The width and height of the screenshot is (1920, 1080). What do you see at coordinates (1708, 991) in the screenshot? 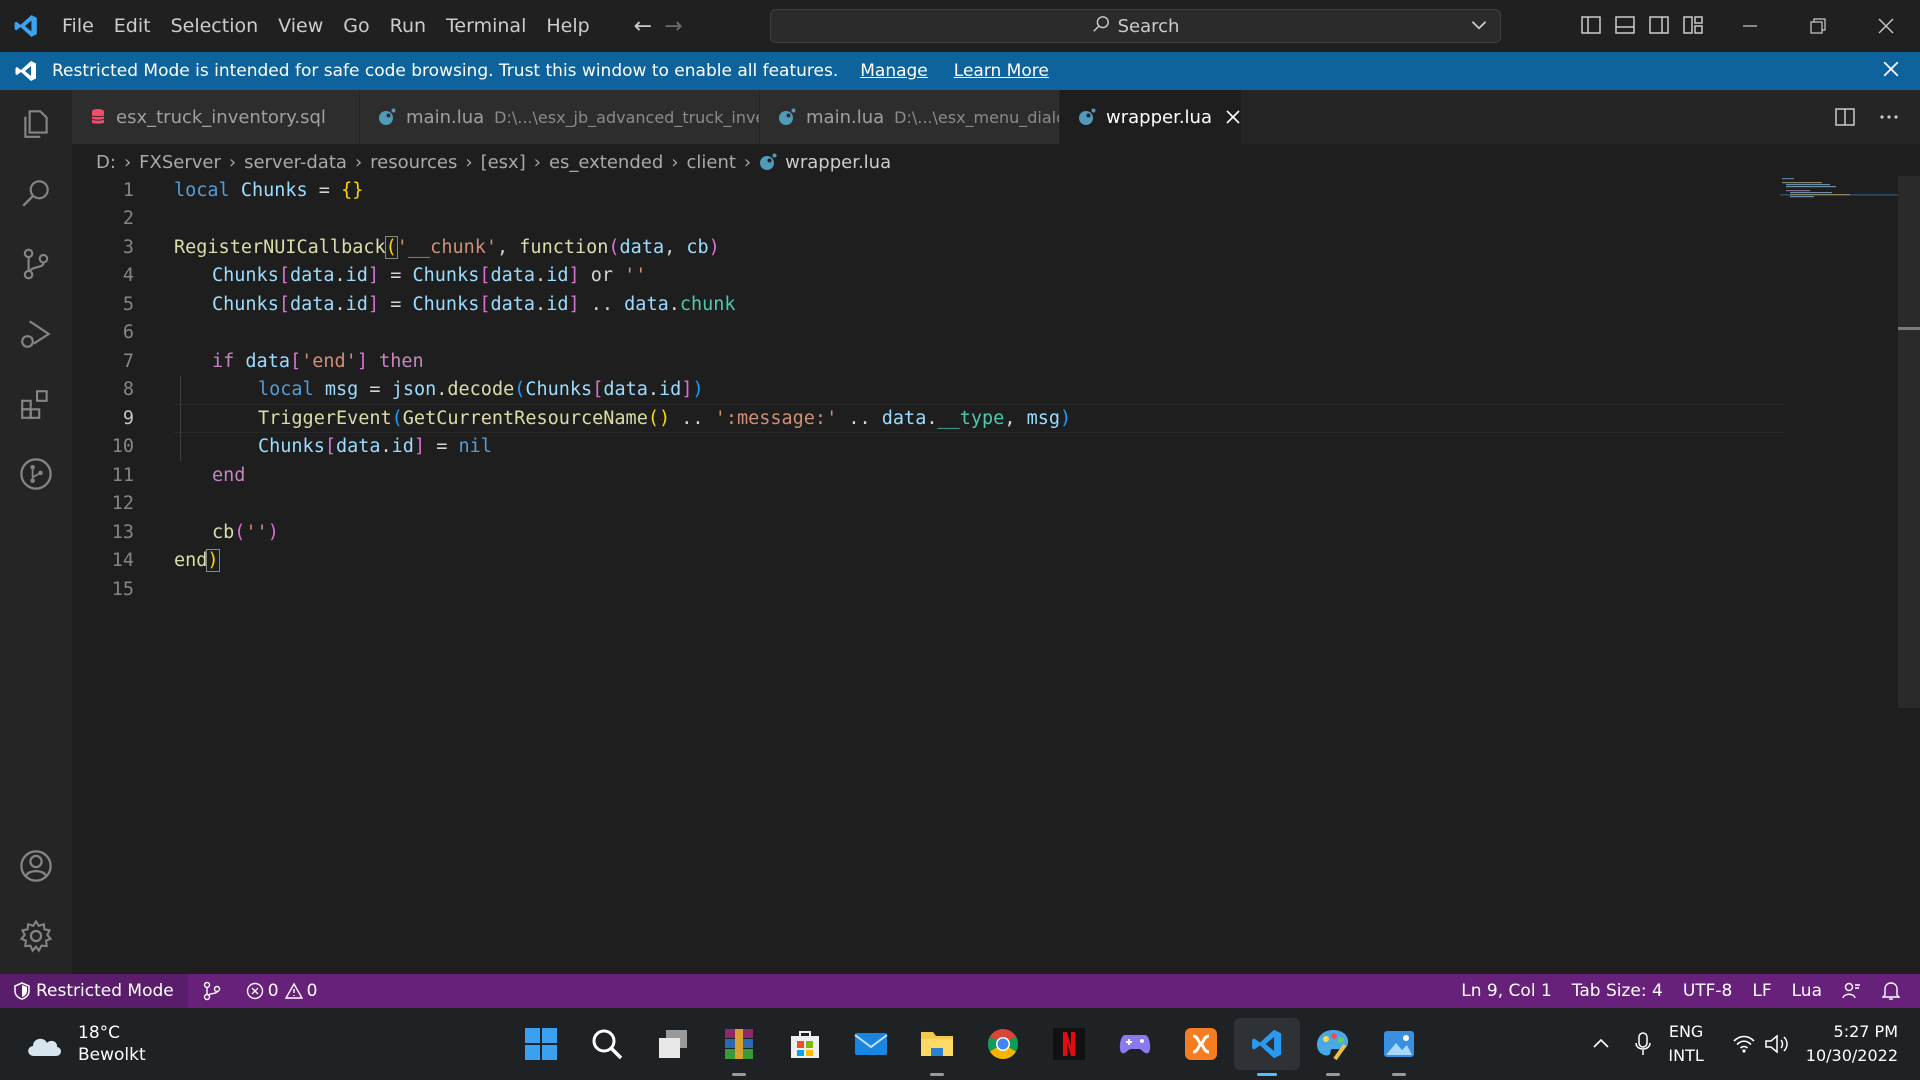
I see `encoding: UTF-8` at bounding box center [1708, 991].